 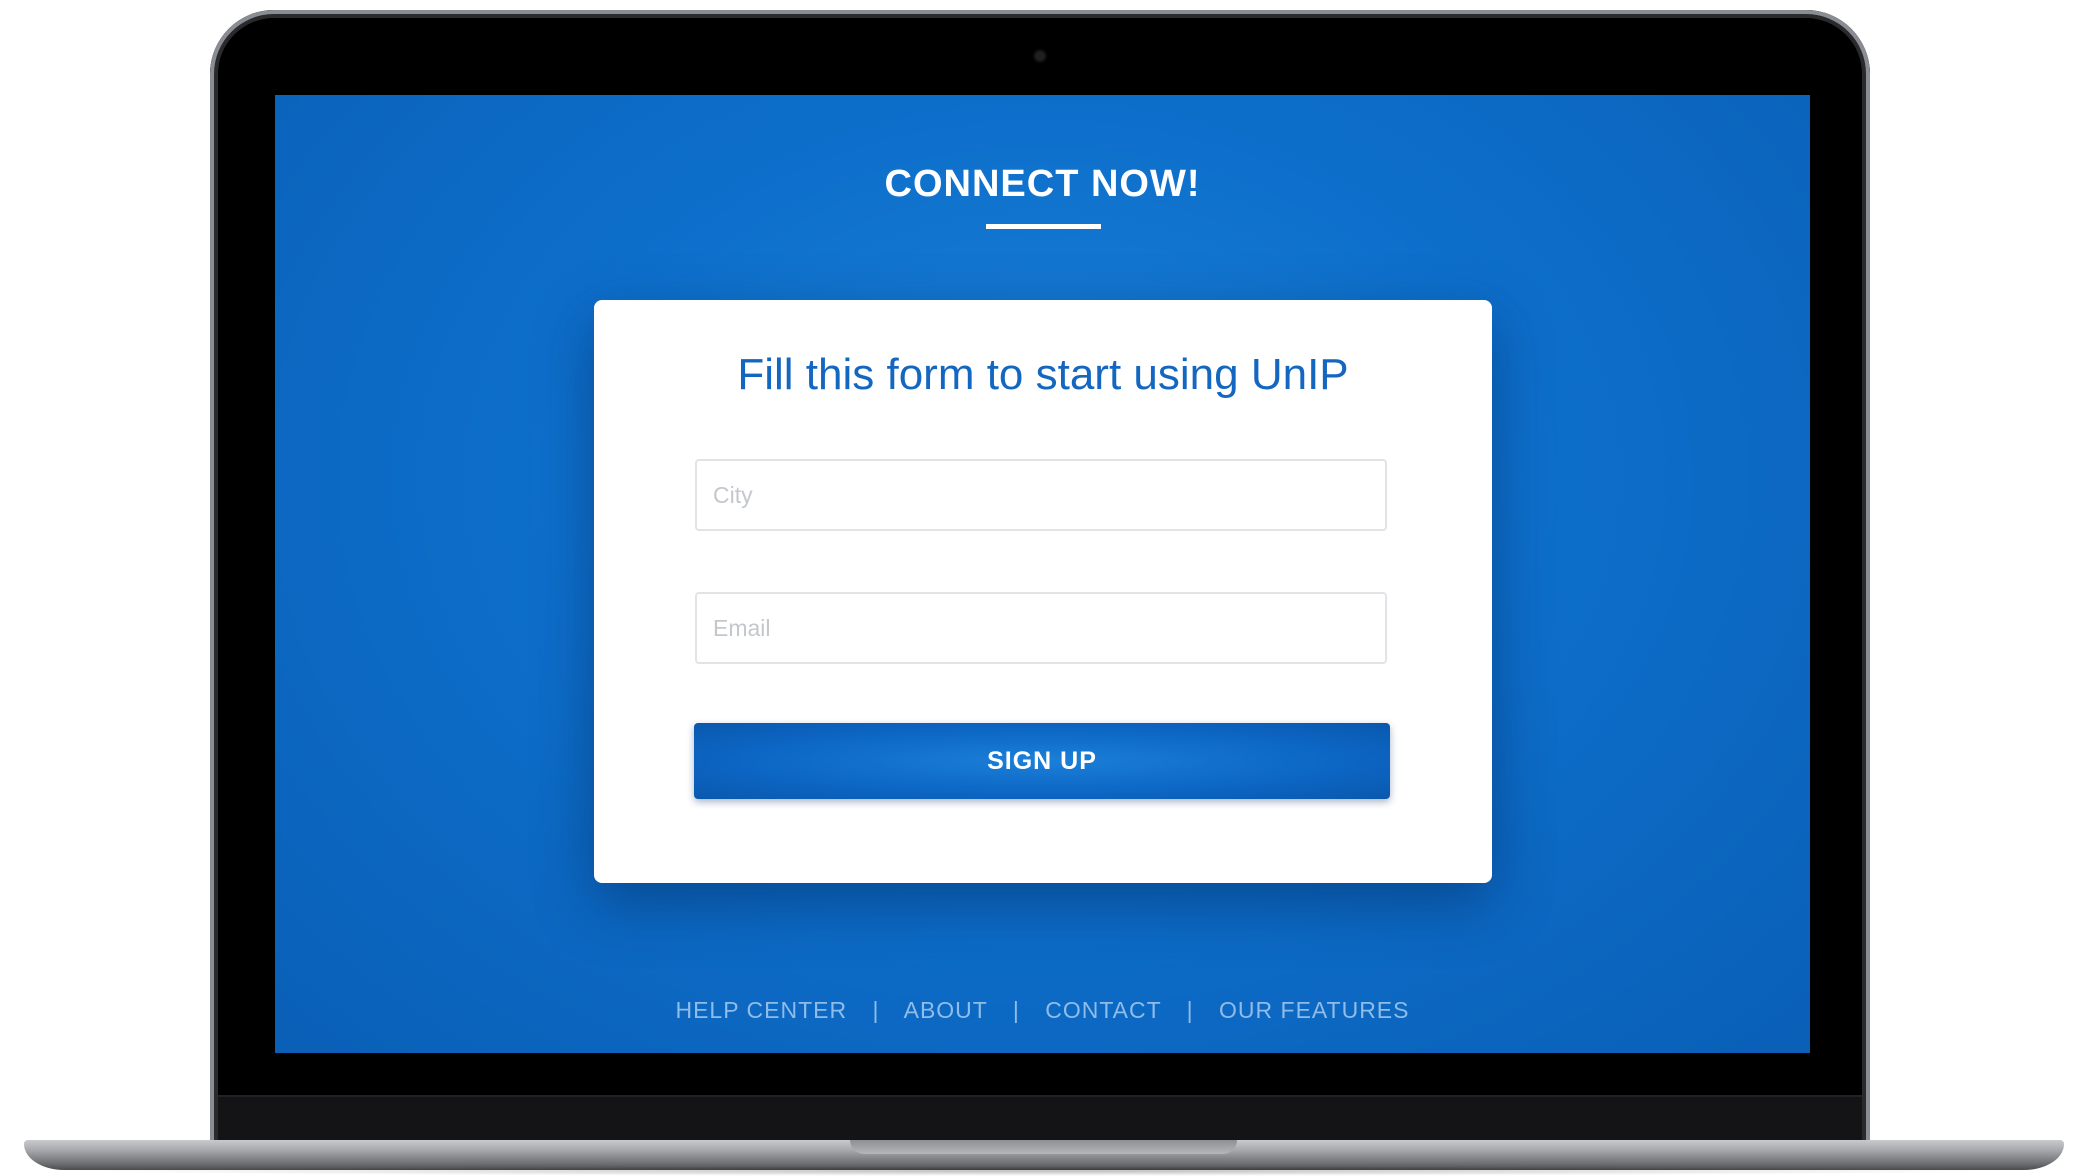 I want to click on footer-link-contact: CONTACT, so click(x=1103, y=1010).